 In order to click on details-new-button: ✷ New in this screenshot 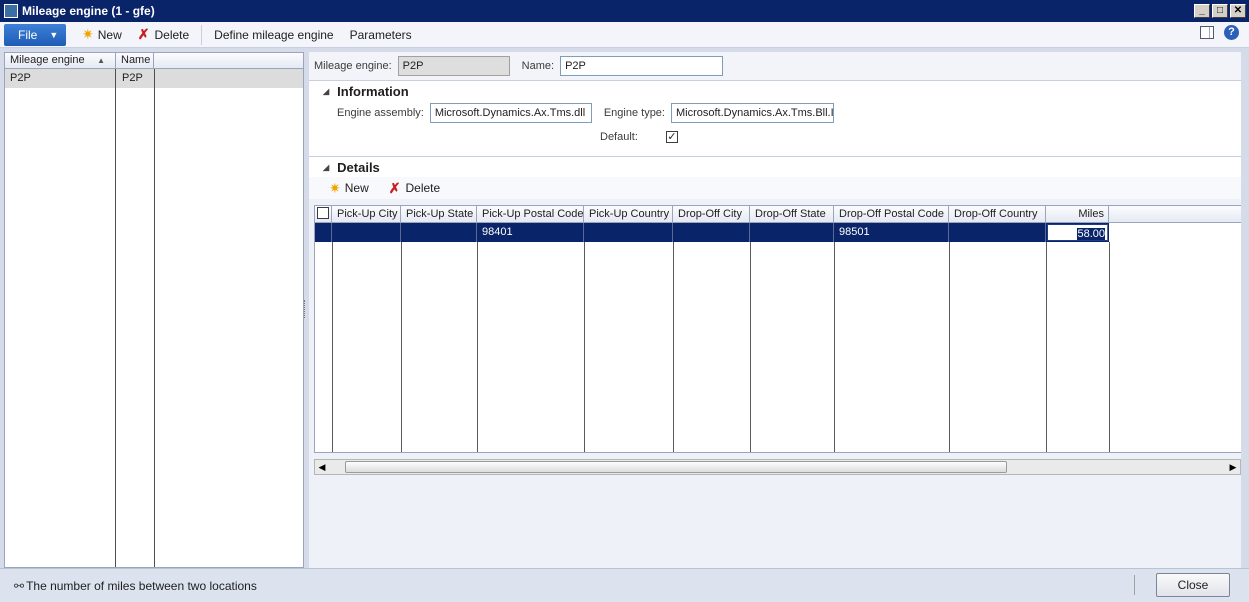, I will do `click(352, 188)`.